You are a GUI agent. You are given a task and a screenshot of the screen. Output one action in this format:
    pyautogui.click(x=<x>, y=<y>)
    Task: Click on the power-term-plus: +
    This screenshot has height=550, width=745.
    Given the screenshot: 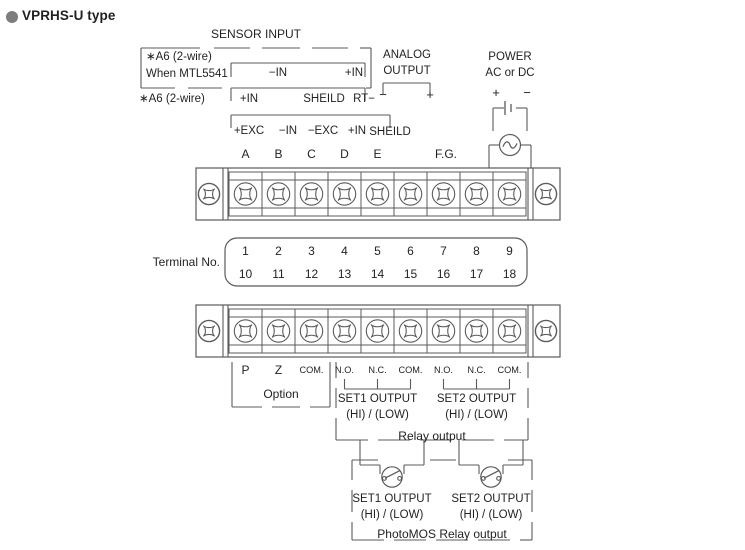 What is the action you would take?
    pyautogui.click(x=496, y=92)
    